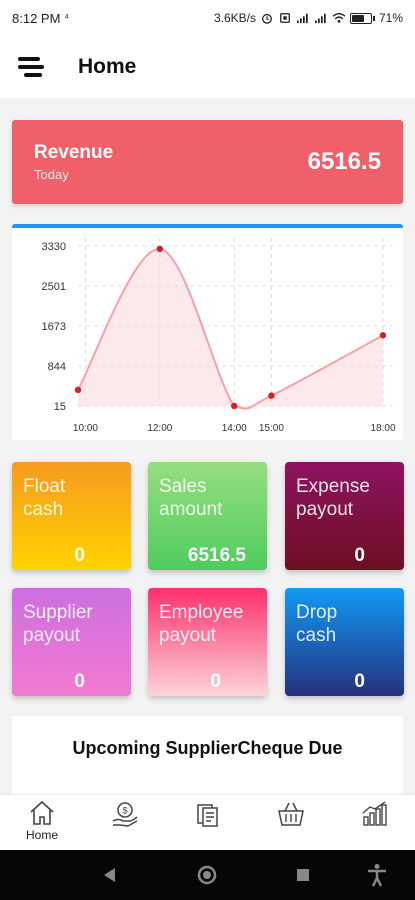  I want to click on hamburger-menu-icon, so click(31, 67).